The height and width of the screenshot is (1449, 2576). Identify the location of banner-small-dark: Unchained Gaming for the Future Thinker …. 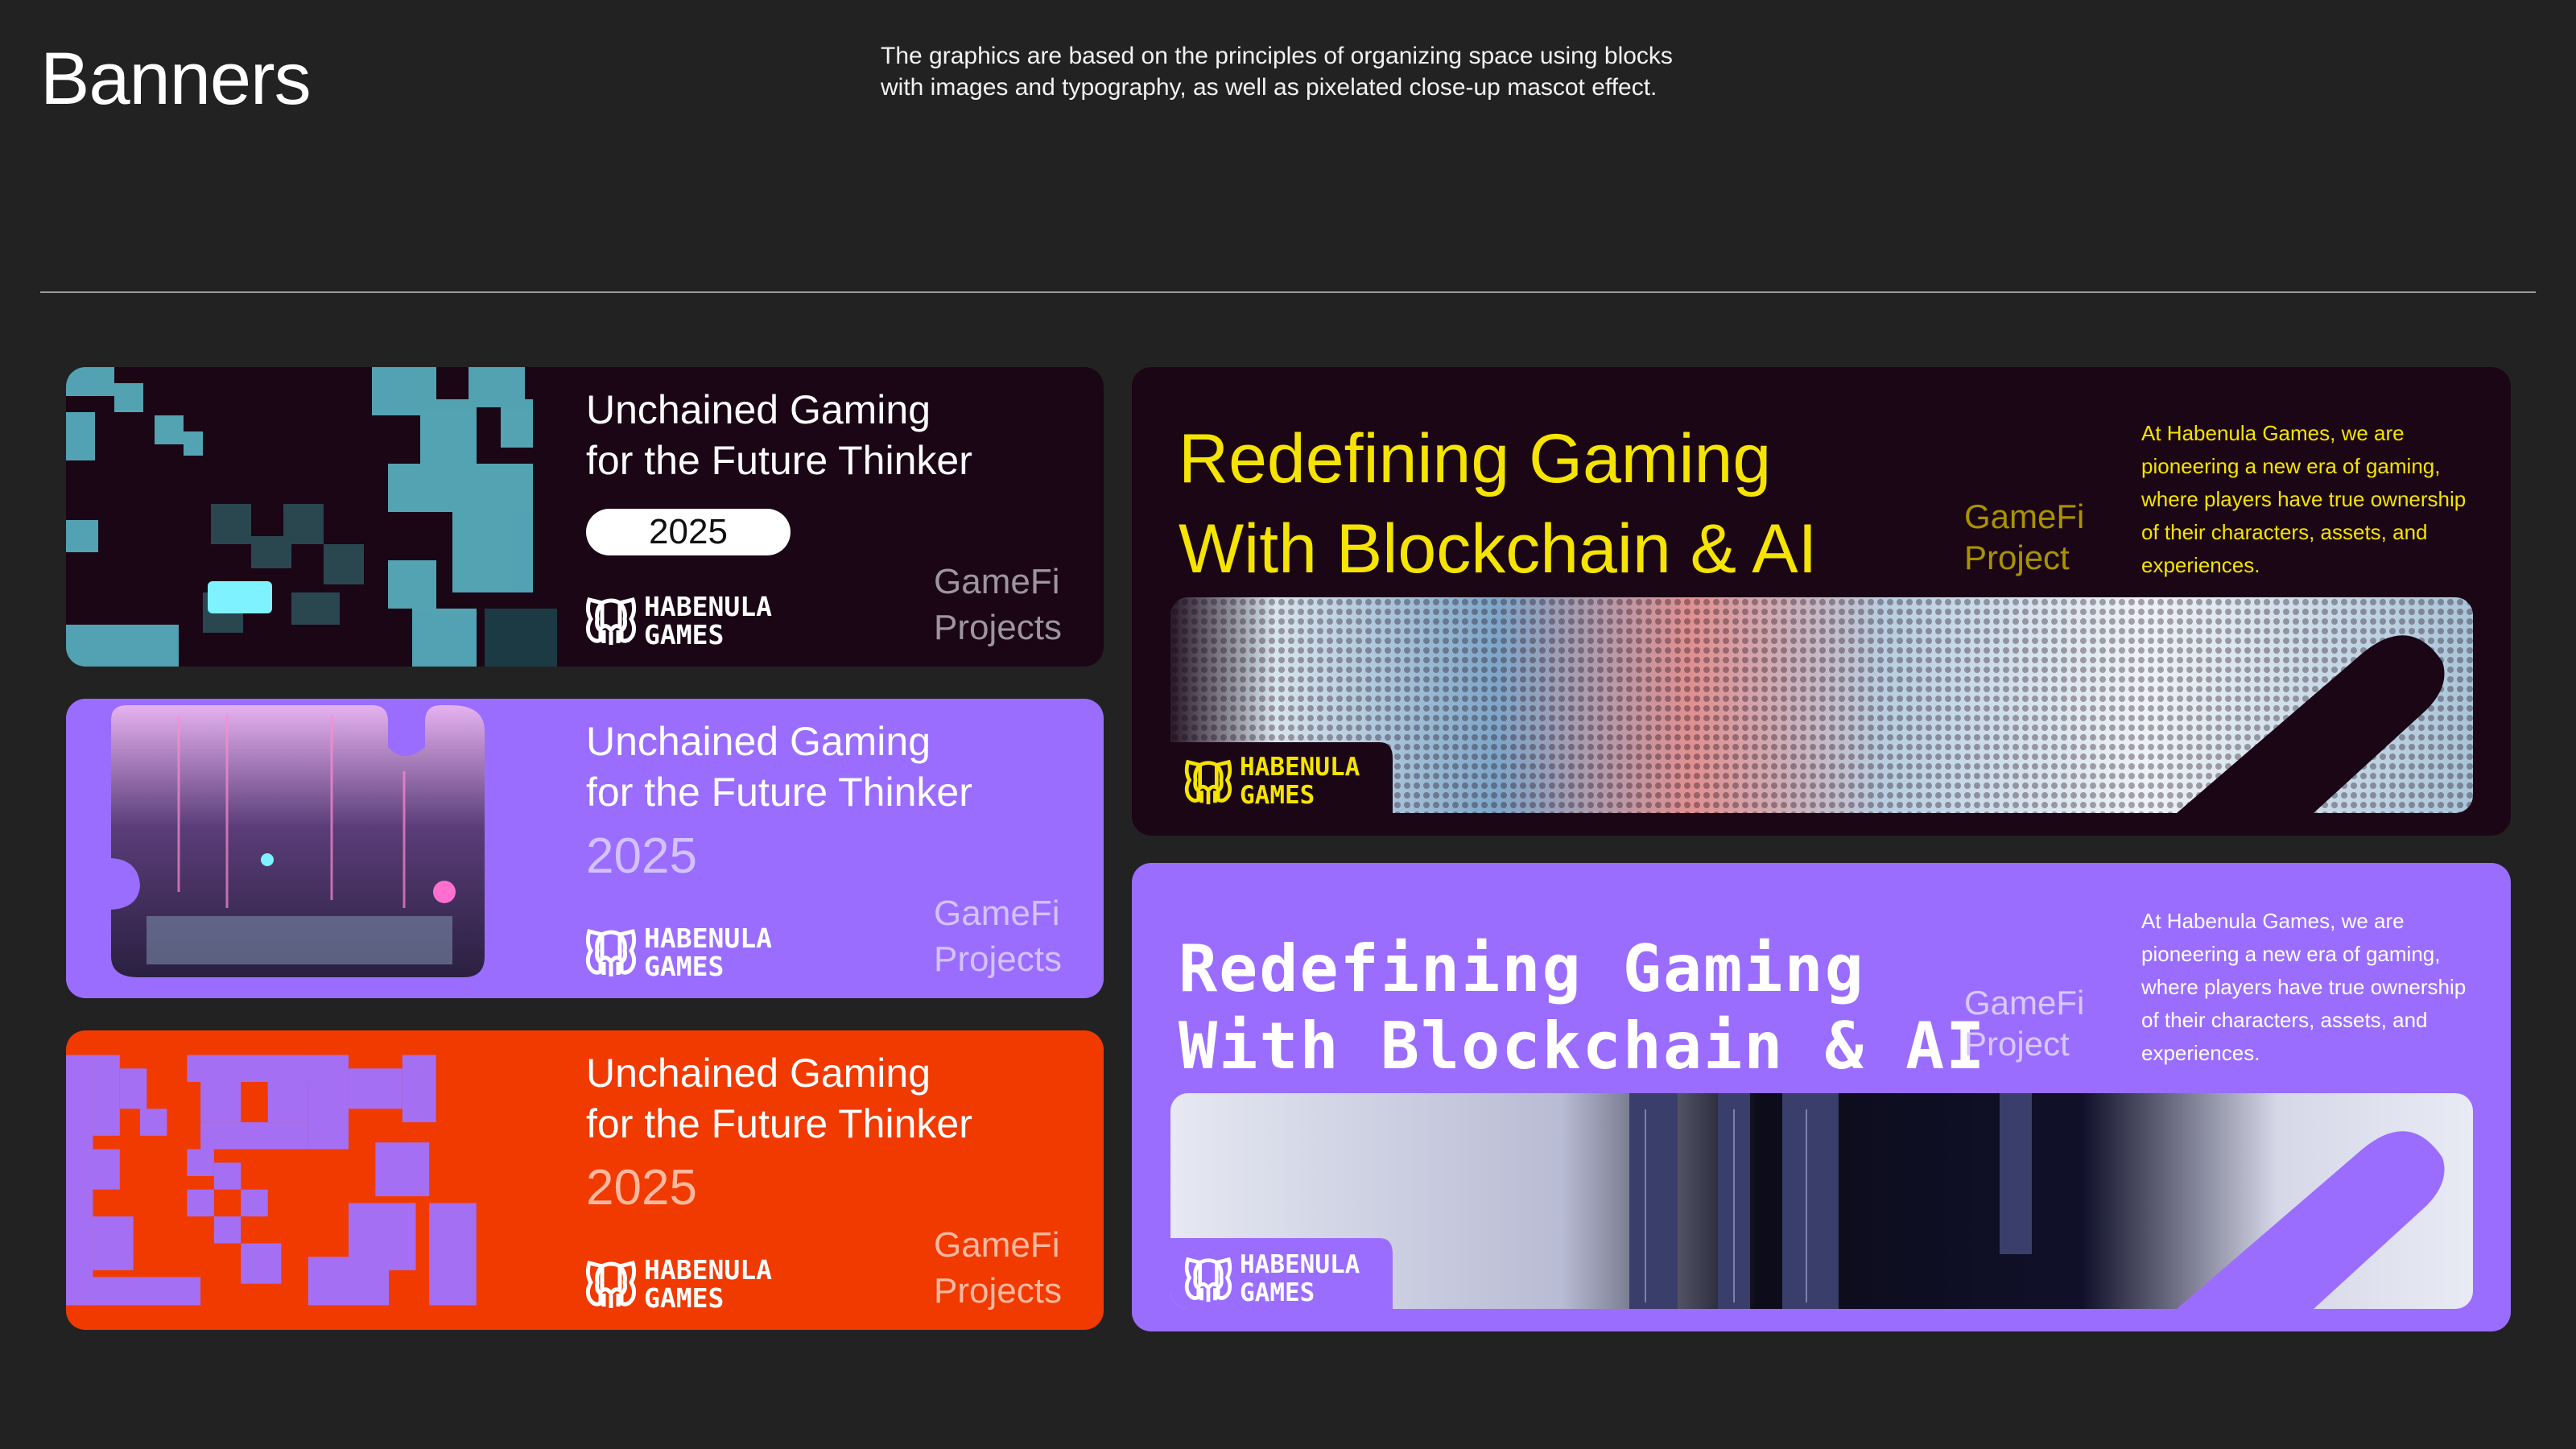
(585, 517).